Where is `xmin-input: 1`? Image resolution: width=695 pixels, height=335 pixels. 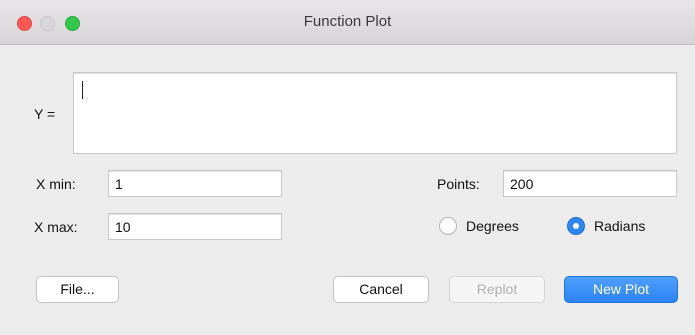
xmin-input: 1 is located at coordinates (195, 183).